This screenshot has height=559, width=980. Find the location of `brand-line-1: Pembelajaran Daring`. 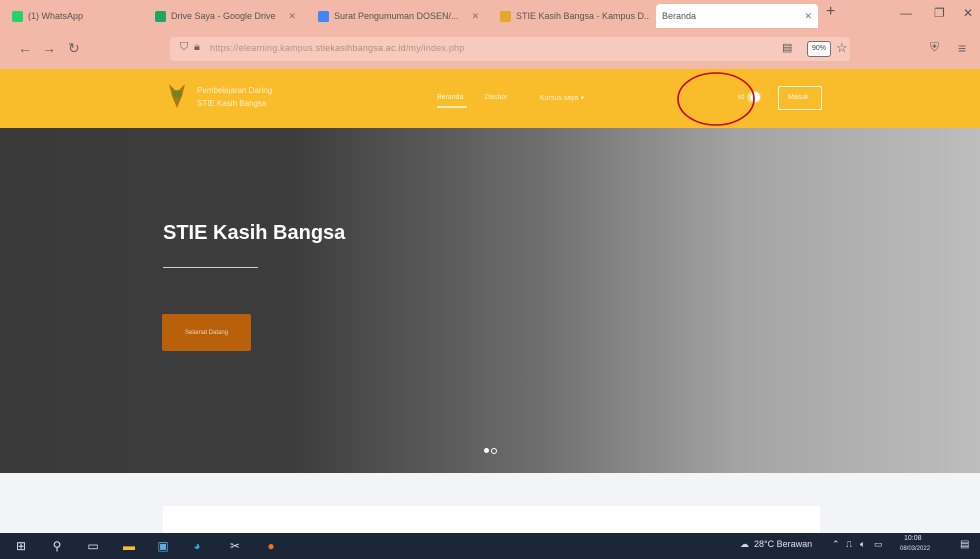

brand-line-1: Pembelajaran Daring is located at coordinates (235, 90).